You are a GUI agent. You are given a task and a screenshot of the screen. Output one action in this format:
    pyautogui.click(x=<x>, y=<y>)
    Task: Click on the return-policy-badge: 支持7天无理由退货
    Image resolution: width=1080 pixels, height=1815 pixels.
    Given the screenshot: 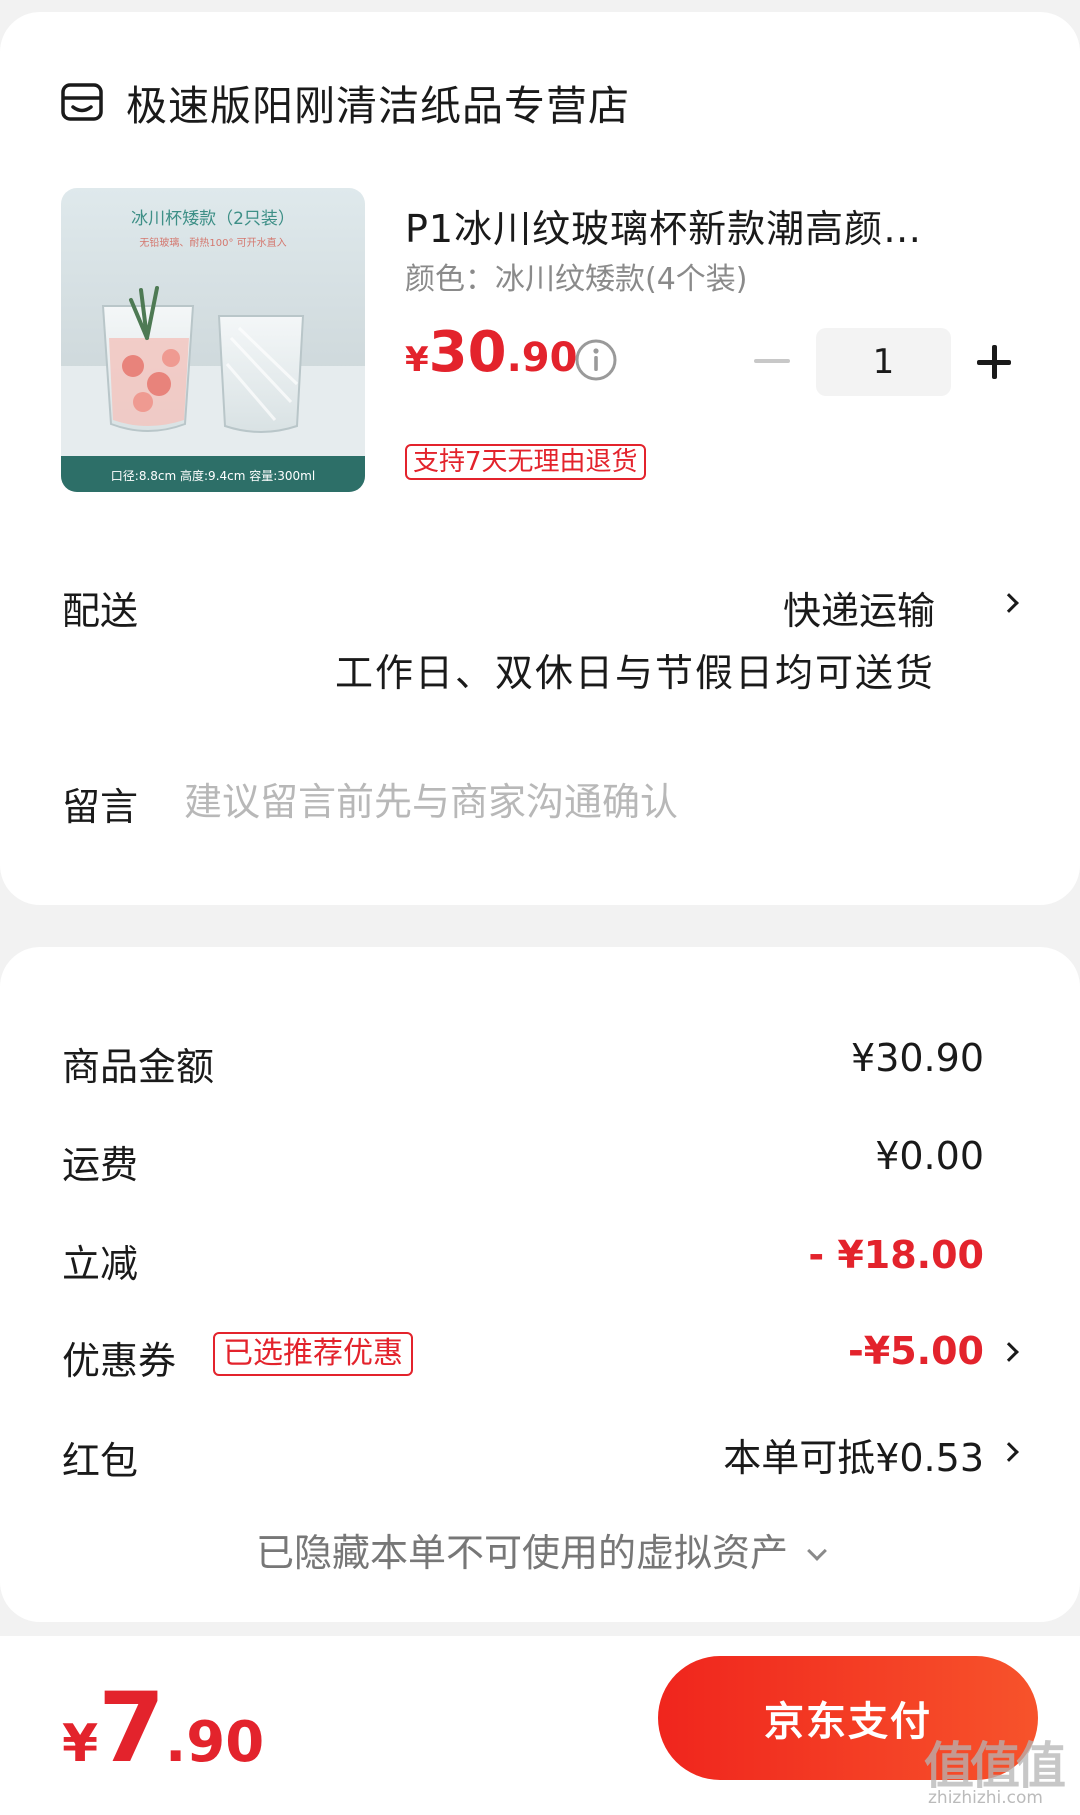 What is the action you would take?
    pyautogui.click(x=525, y=462)
    